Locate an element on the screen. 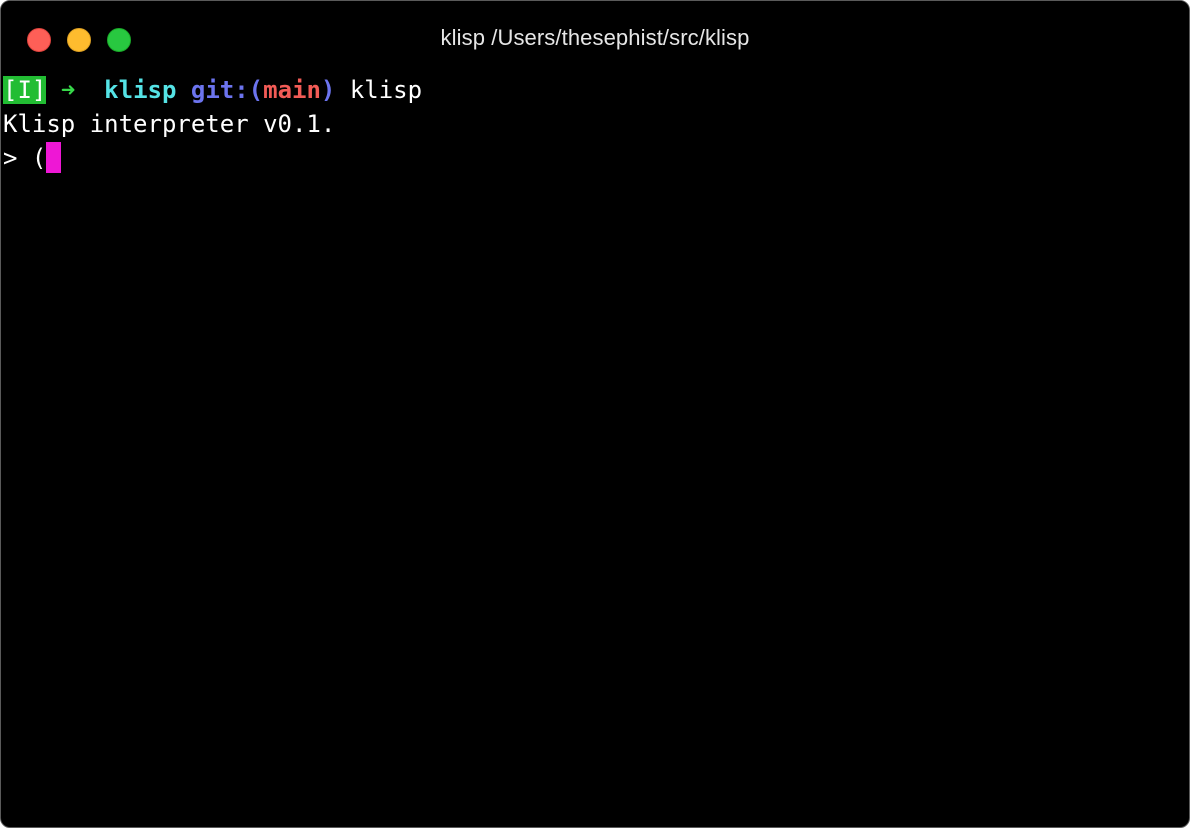 This screenshot has height=828, width=1190. output-line: Klisp interpreter v0.1. is located at coordinates (169, 124).